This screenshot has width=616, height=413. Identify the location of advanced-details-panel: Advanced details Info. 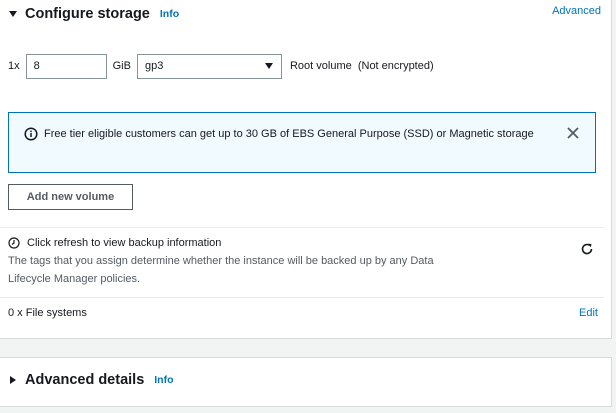
(306, 382).